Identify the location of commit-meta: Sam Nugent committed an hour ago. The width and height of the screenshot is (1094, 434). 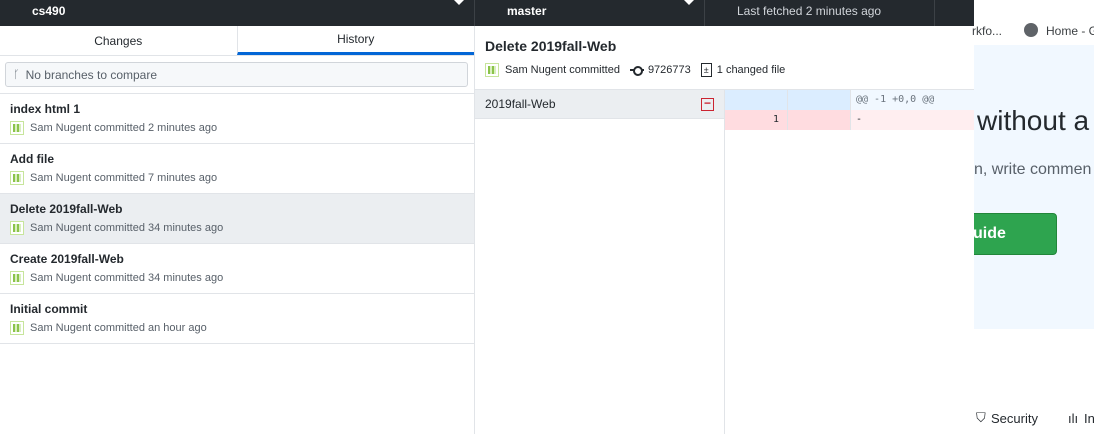
(118, 328).